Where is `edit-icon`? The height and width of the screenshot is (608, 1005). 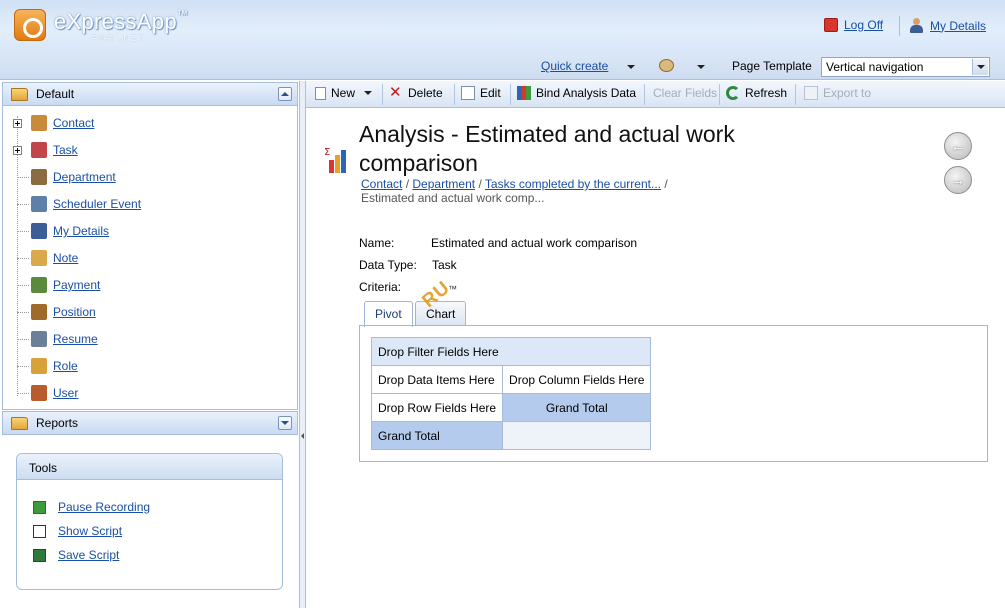 edit-icon is located at coordinates (468, 93).